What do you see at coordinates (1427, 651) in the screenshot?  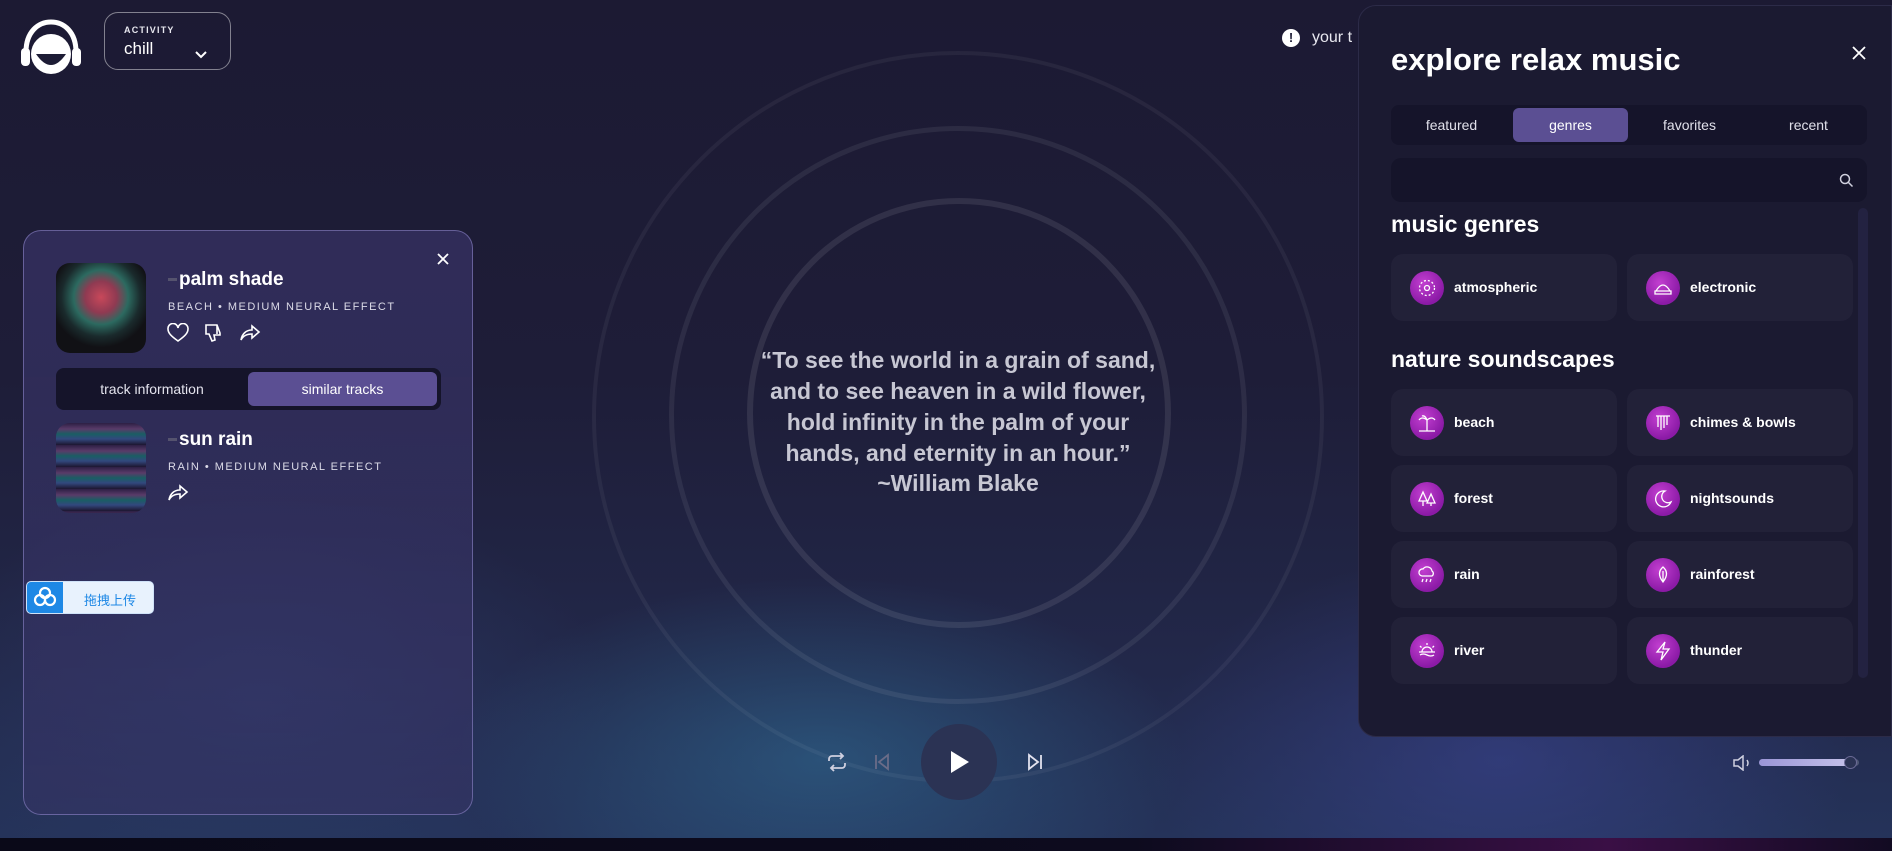 I see `sunset-water-icon` at bounding box center [1427, 651].